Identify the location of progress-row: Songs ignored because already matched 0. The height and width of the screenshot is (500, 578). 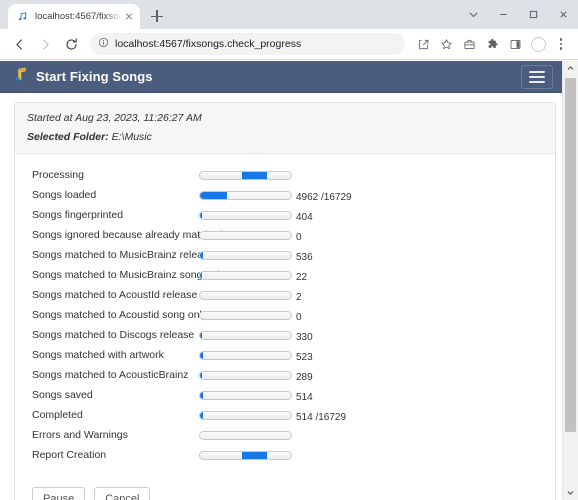
(283, 235).